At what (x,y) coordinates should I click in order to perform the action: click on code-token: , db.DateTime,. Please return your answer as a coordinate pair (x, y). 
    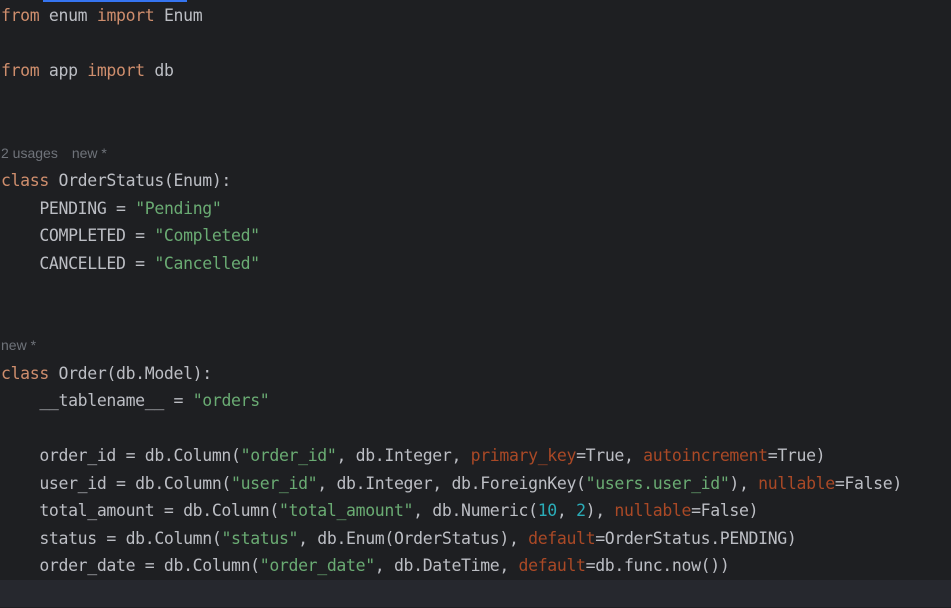
    Looking at the image, I should click on (446, 565).